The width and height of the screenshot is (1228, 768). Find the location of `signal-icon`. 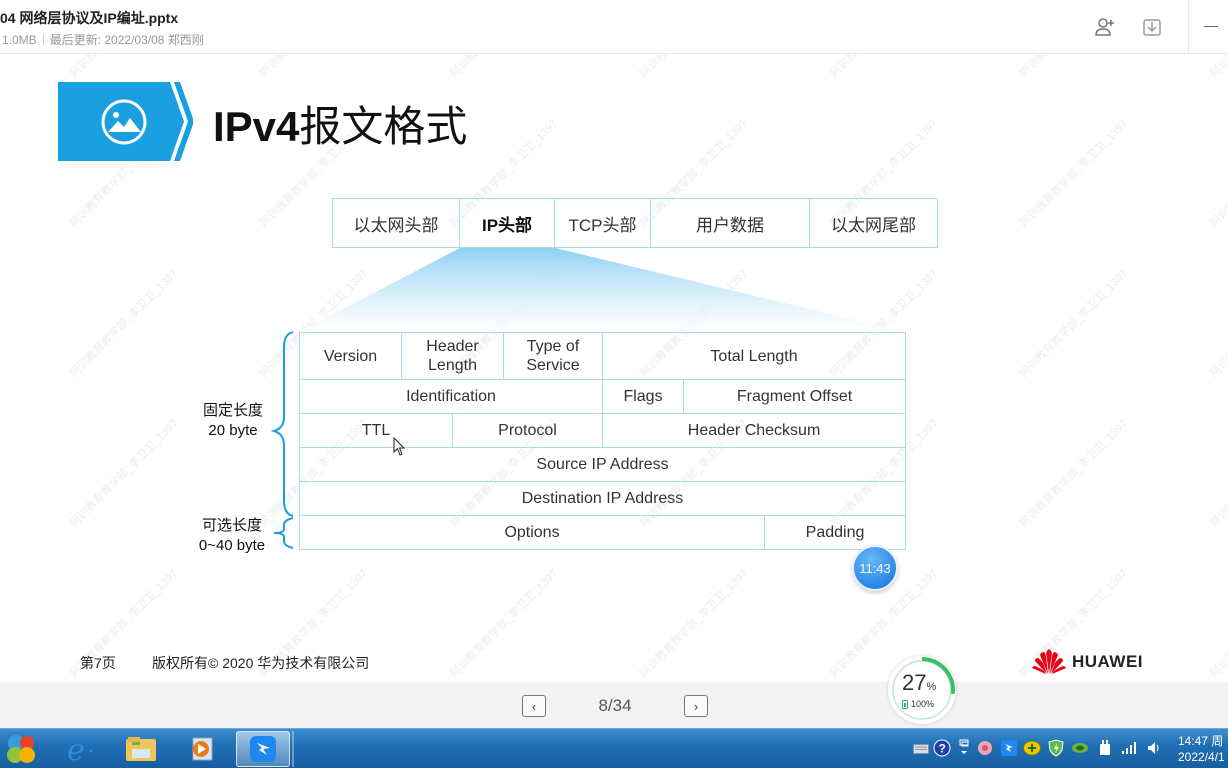

signal-icon is located at coordinates (1129, 748).